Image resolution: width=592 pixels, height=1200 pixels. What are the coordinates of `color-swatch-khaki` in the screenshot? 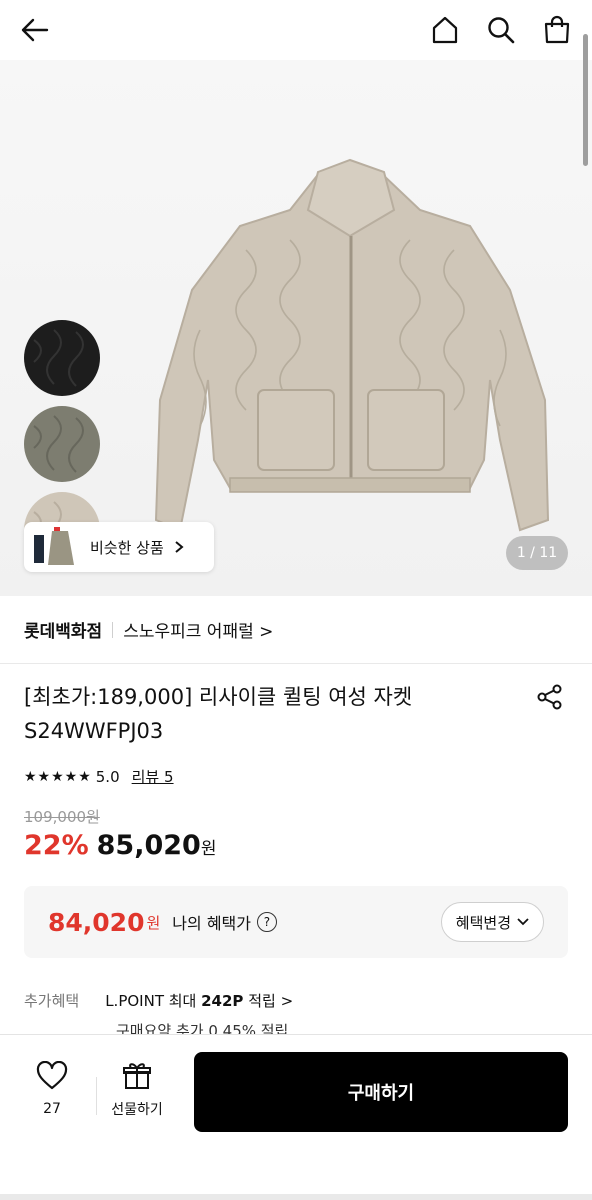 It's located at (62, 444).